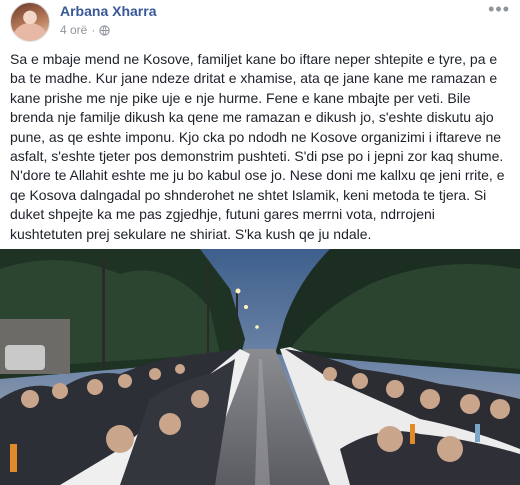 This screenshot has width=520, height=485. What do you see at coordinates (73, 30) in the screenshot?
I see `post-time: 4 orë` at bounding box center [73, 30].